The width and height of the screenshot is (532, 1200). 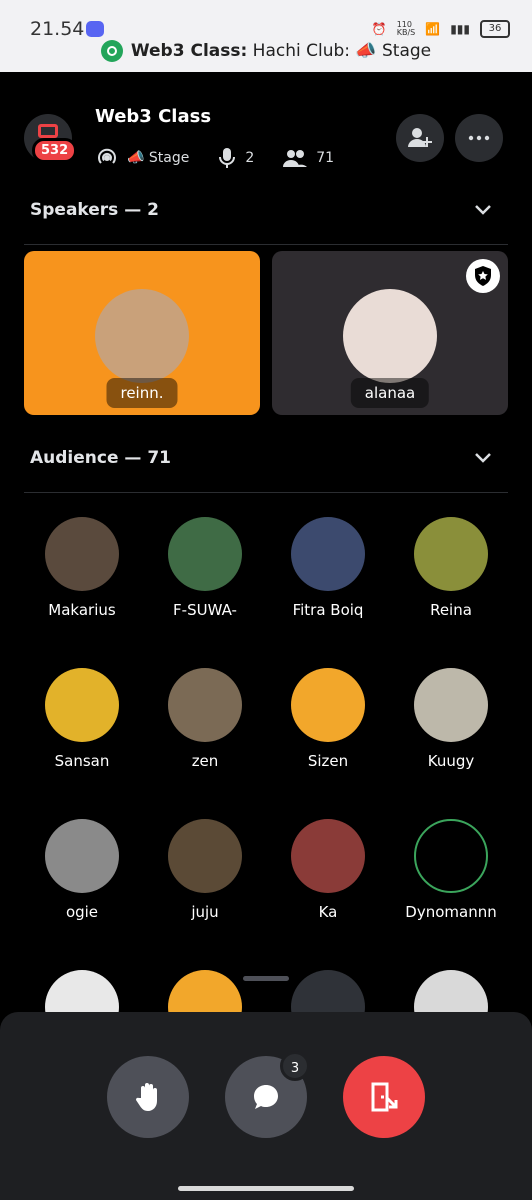 I want to click on add-user-icon, so click(x=420, y=137).